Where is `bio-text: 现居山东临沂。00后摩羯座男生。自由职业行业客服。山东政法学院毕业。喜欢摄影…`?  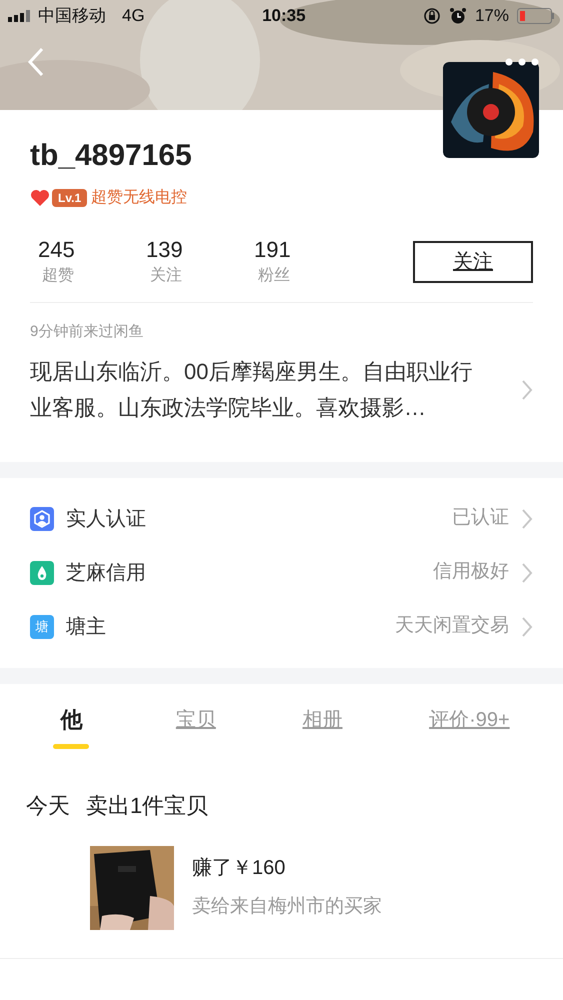
bio-text: 现居山东临沂。00后摩羯座男生。自由职业行业客服。山东政法学院毕业。喜欢摄影… is located at coordinates (252, 390).